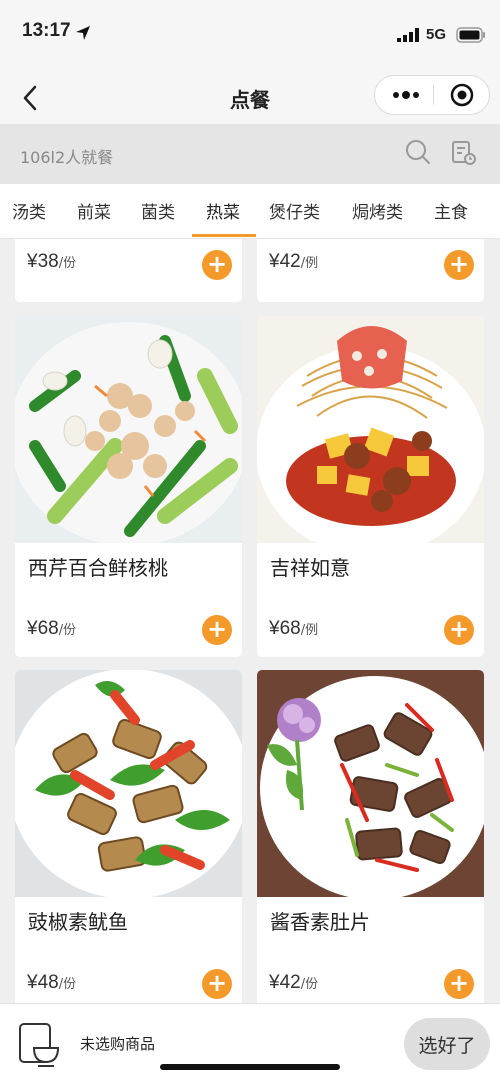  I want to click on checkout-button: 选好了, so click(447, 1044).